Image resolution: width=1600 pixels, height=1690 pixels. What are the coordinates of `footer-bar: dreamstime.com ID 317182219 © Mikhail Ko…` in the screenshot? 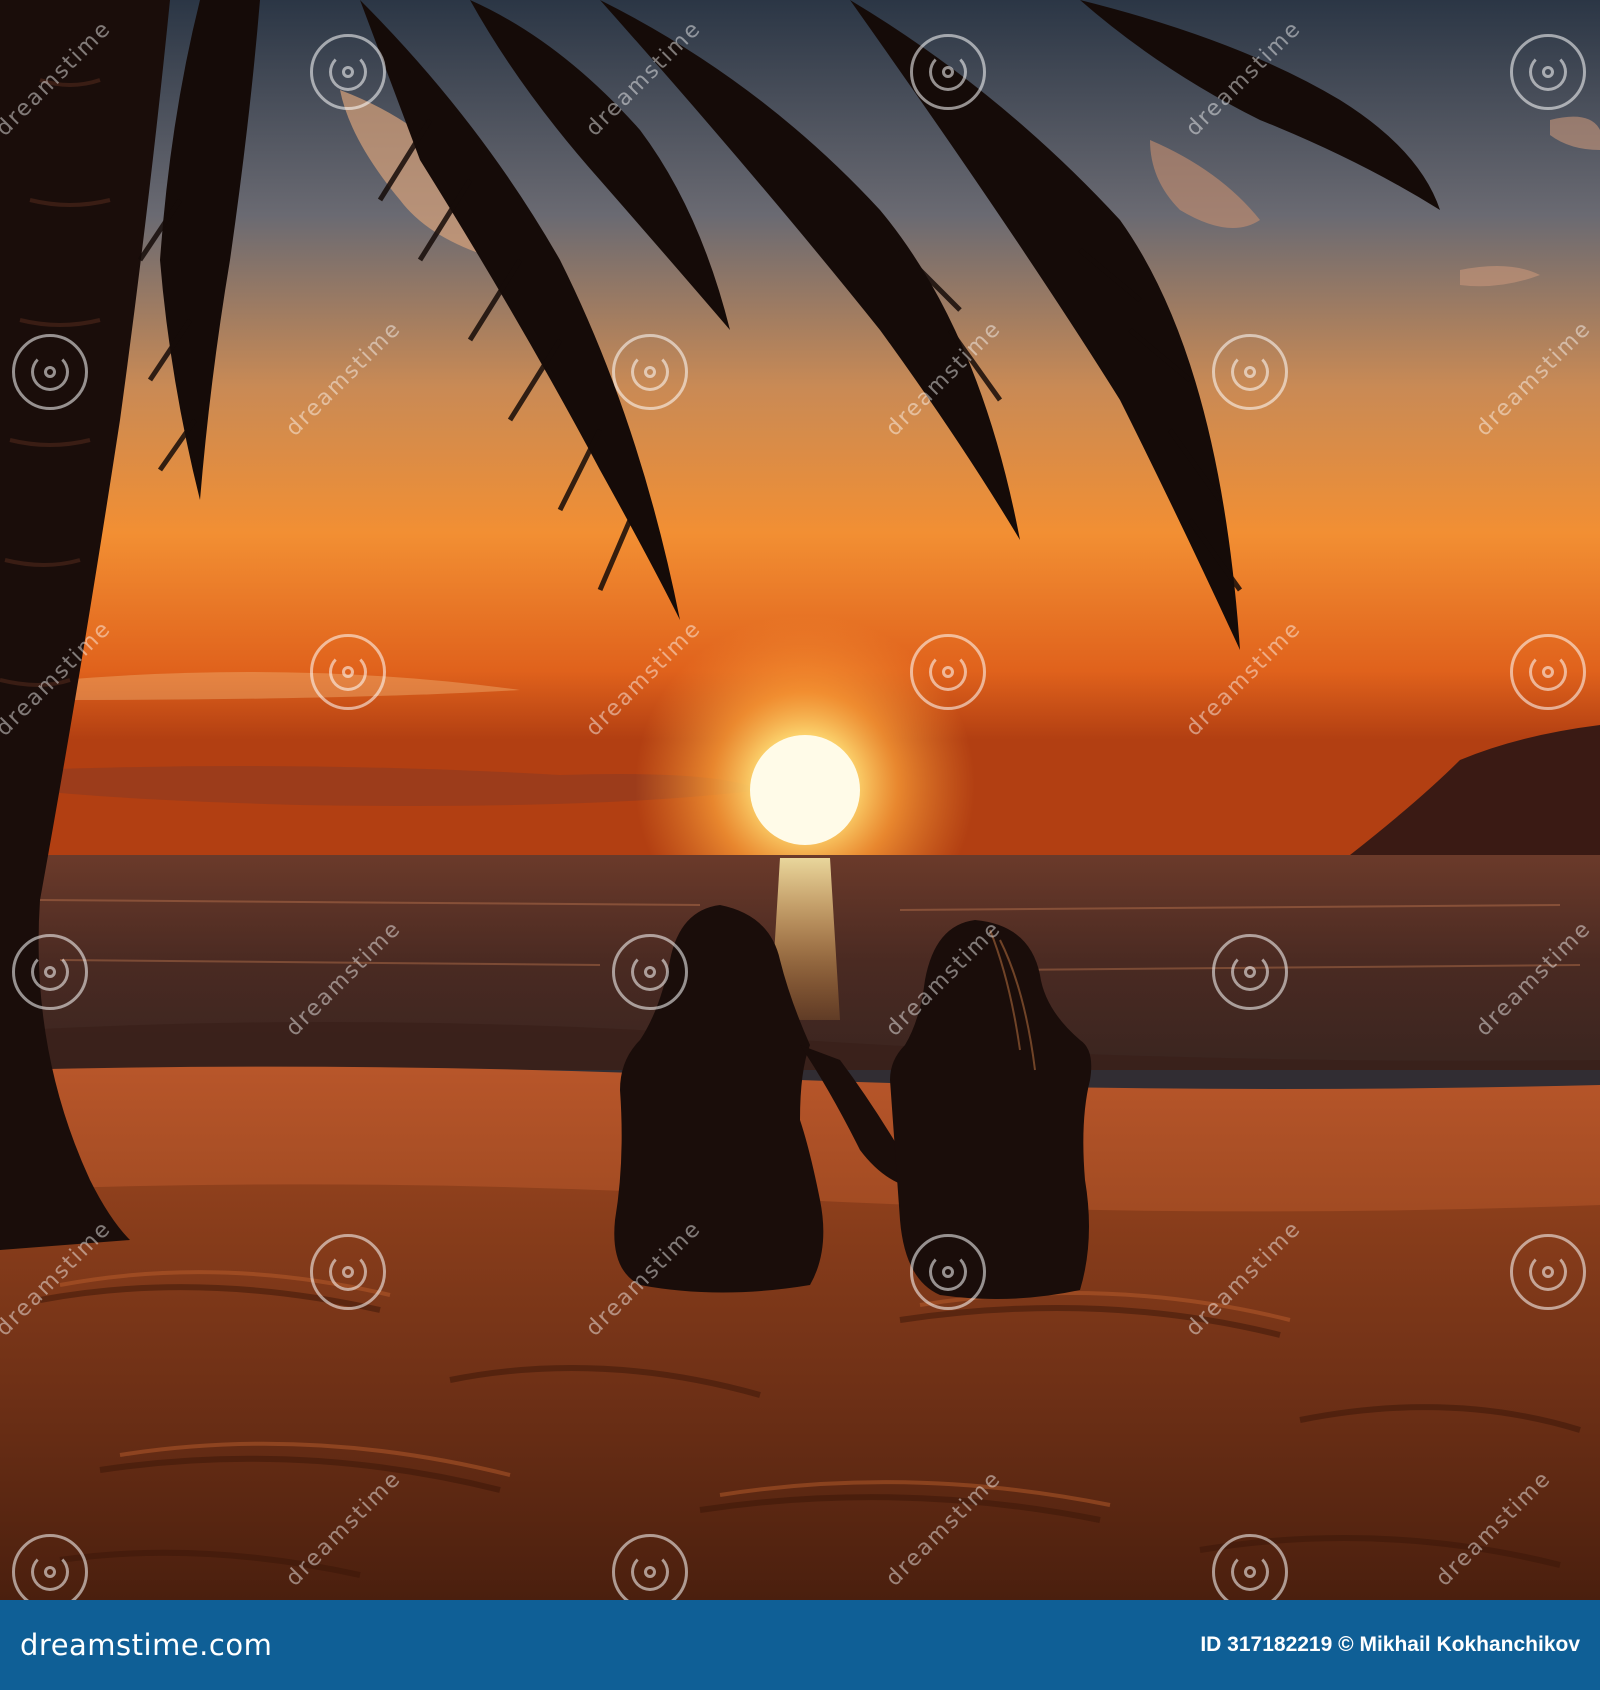 It's located at (800, 1645).